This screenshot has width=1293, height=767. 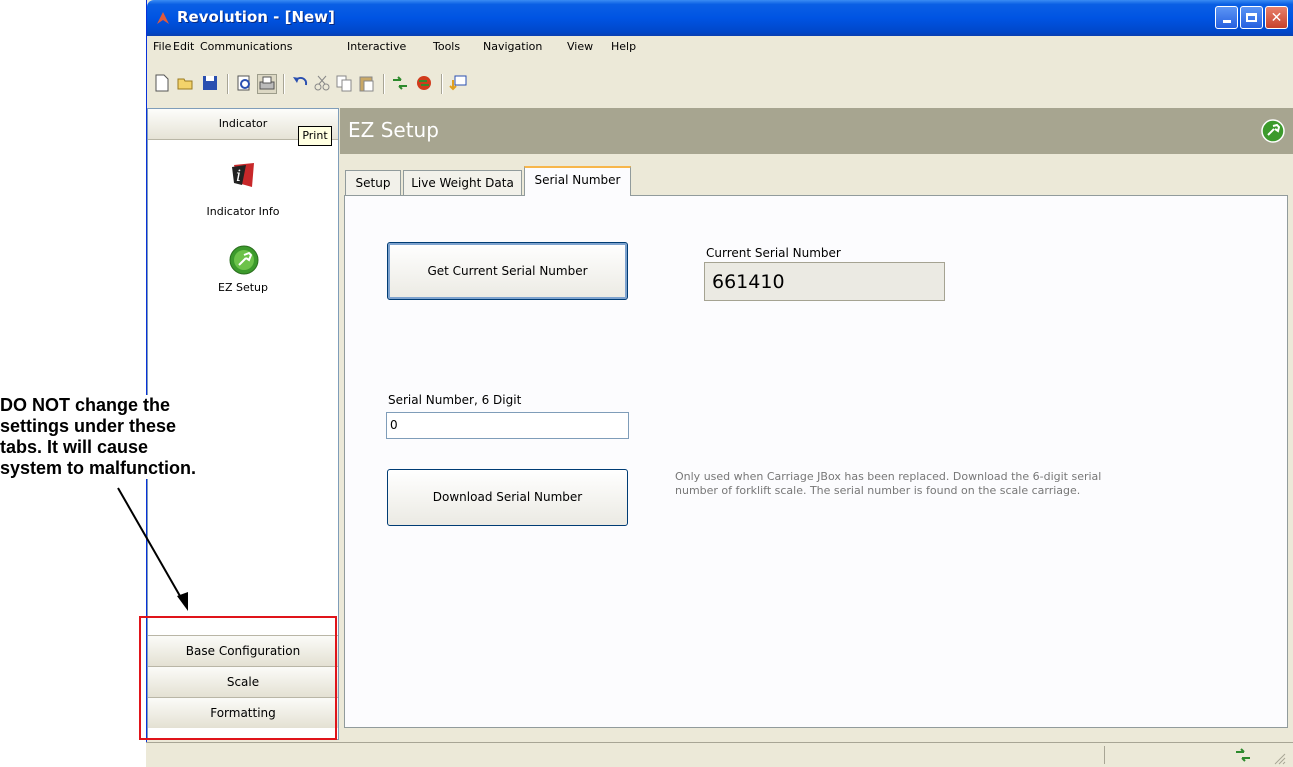 What do you see at coordinates (720, 83) in the screenshot?
I see `toolbar` at bounding box center [720, 83].